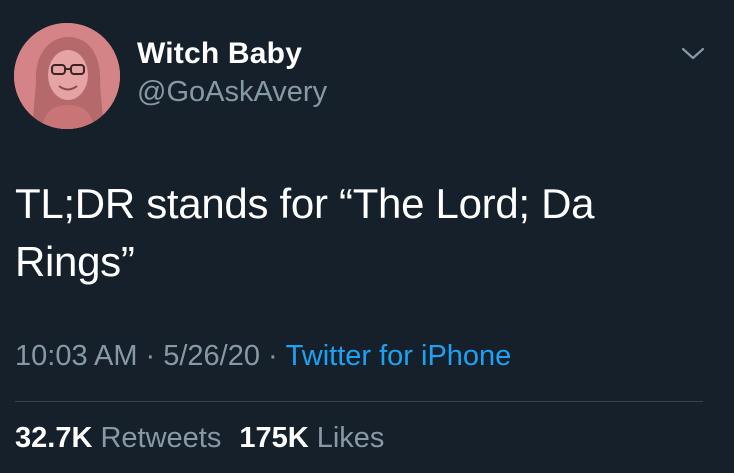  I want to click on tweet-time: 10:03 AM, so click(76, 356).